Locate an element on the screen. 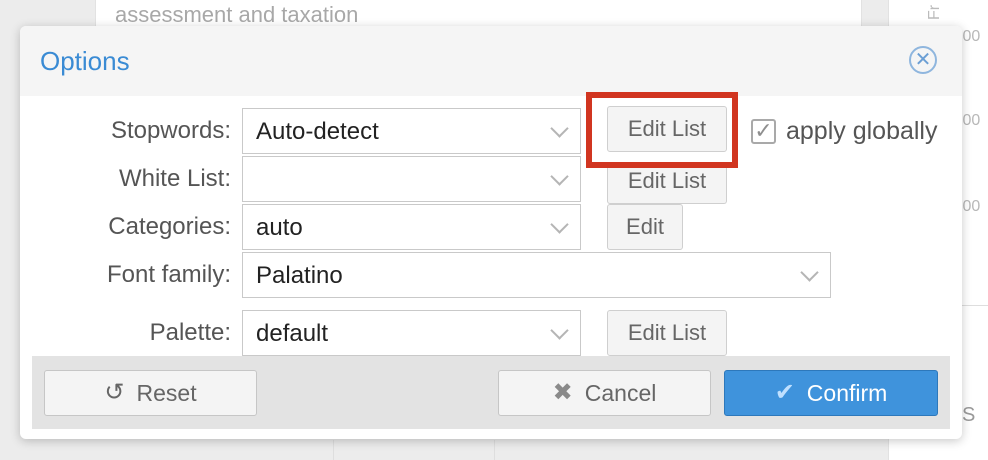  background-text: assessment and taxation is located at coordinates (237, 14).